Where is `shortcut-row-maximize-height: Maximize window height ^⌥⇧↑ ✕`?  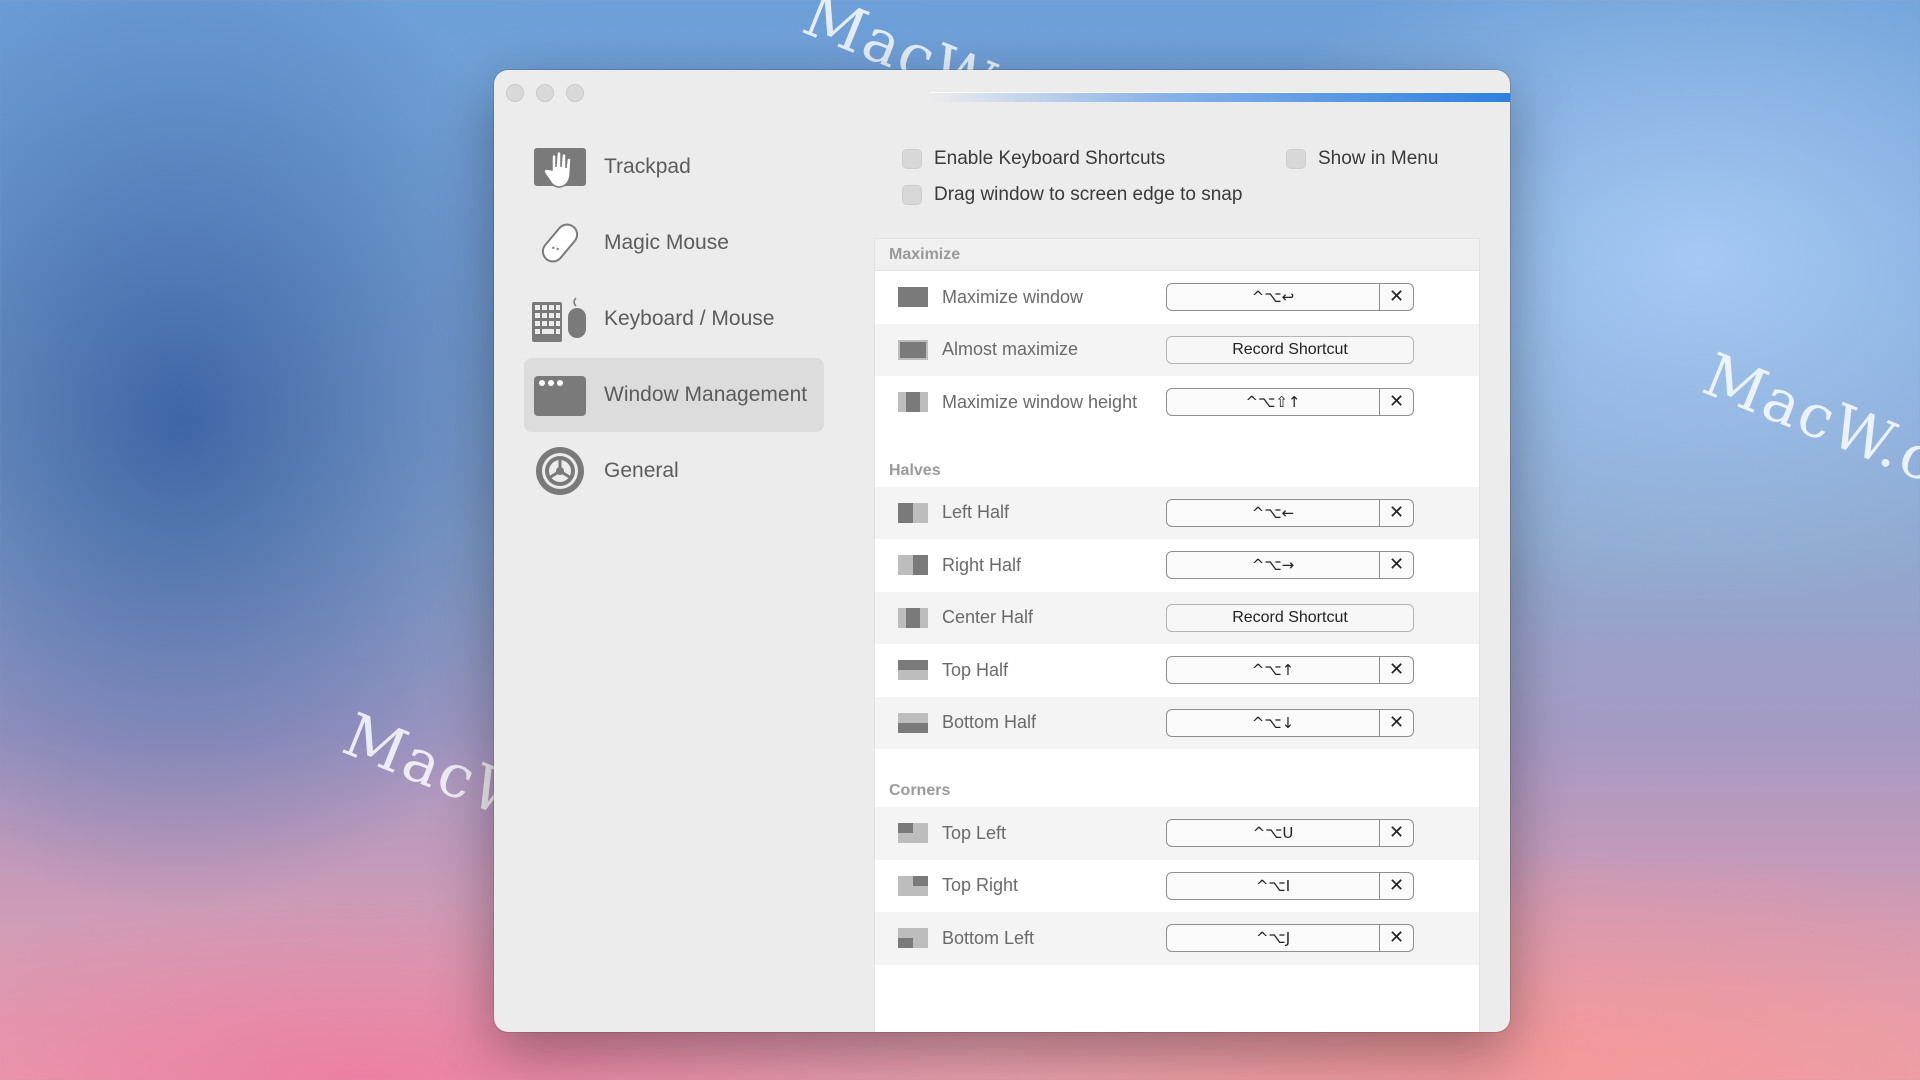
shortcut-row-maximize-height: Maximize window height ^⌥⇧↑ ✕ is located at coordinates (1177, 402).